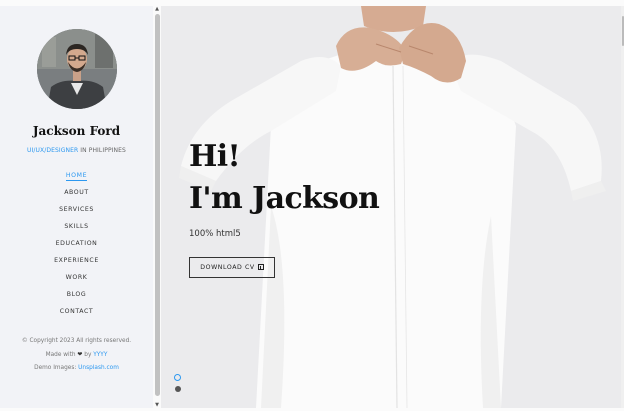 This screenshot has height=411, width=624. Describe the element at coordinates (157, 9) in the screenshot. I see `scroll-up-arrow-icon: ▲` at that location.